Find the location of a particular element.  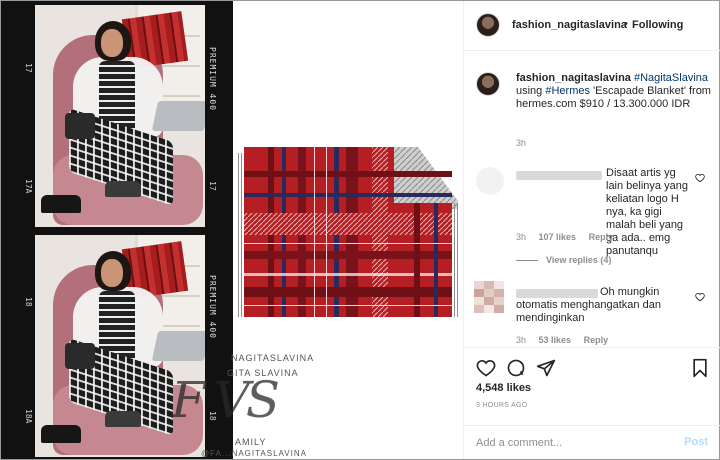

comment-input is located at coordinates (576, 443).